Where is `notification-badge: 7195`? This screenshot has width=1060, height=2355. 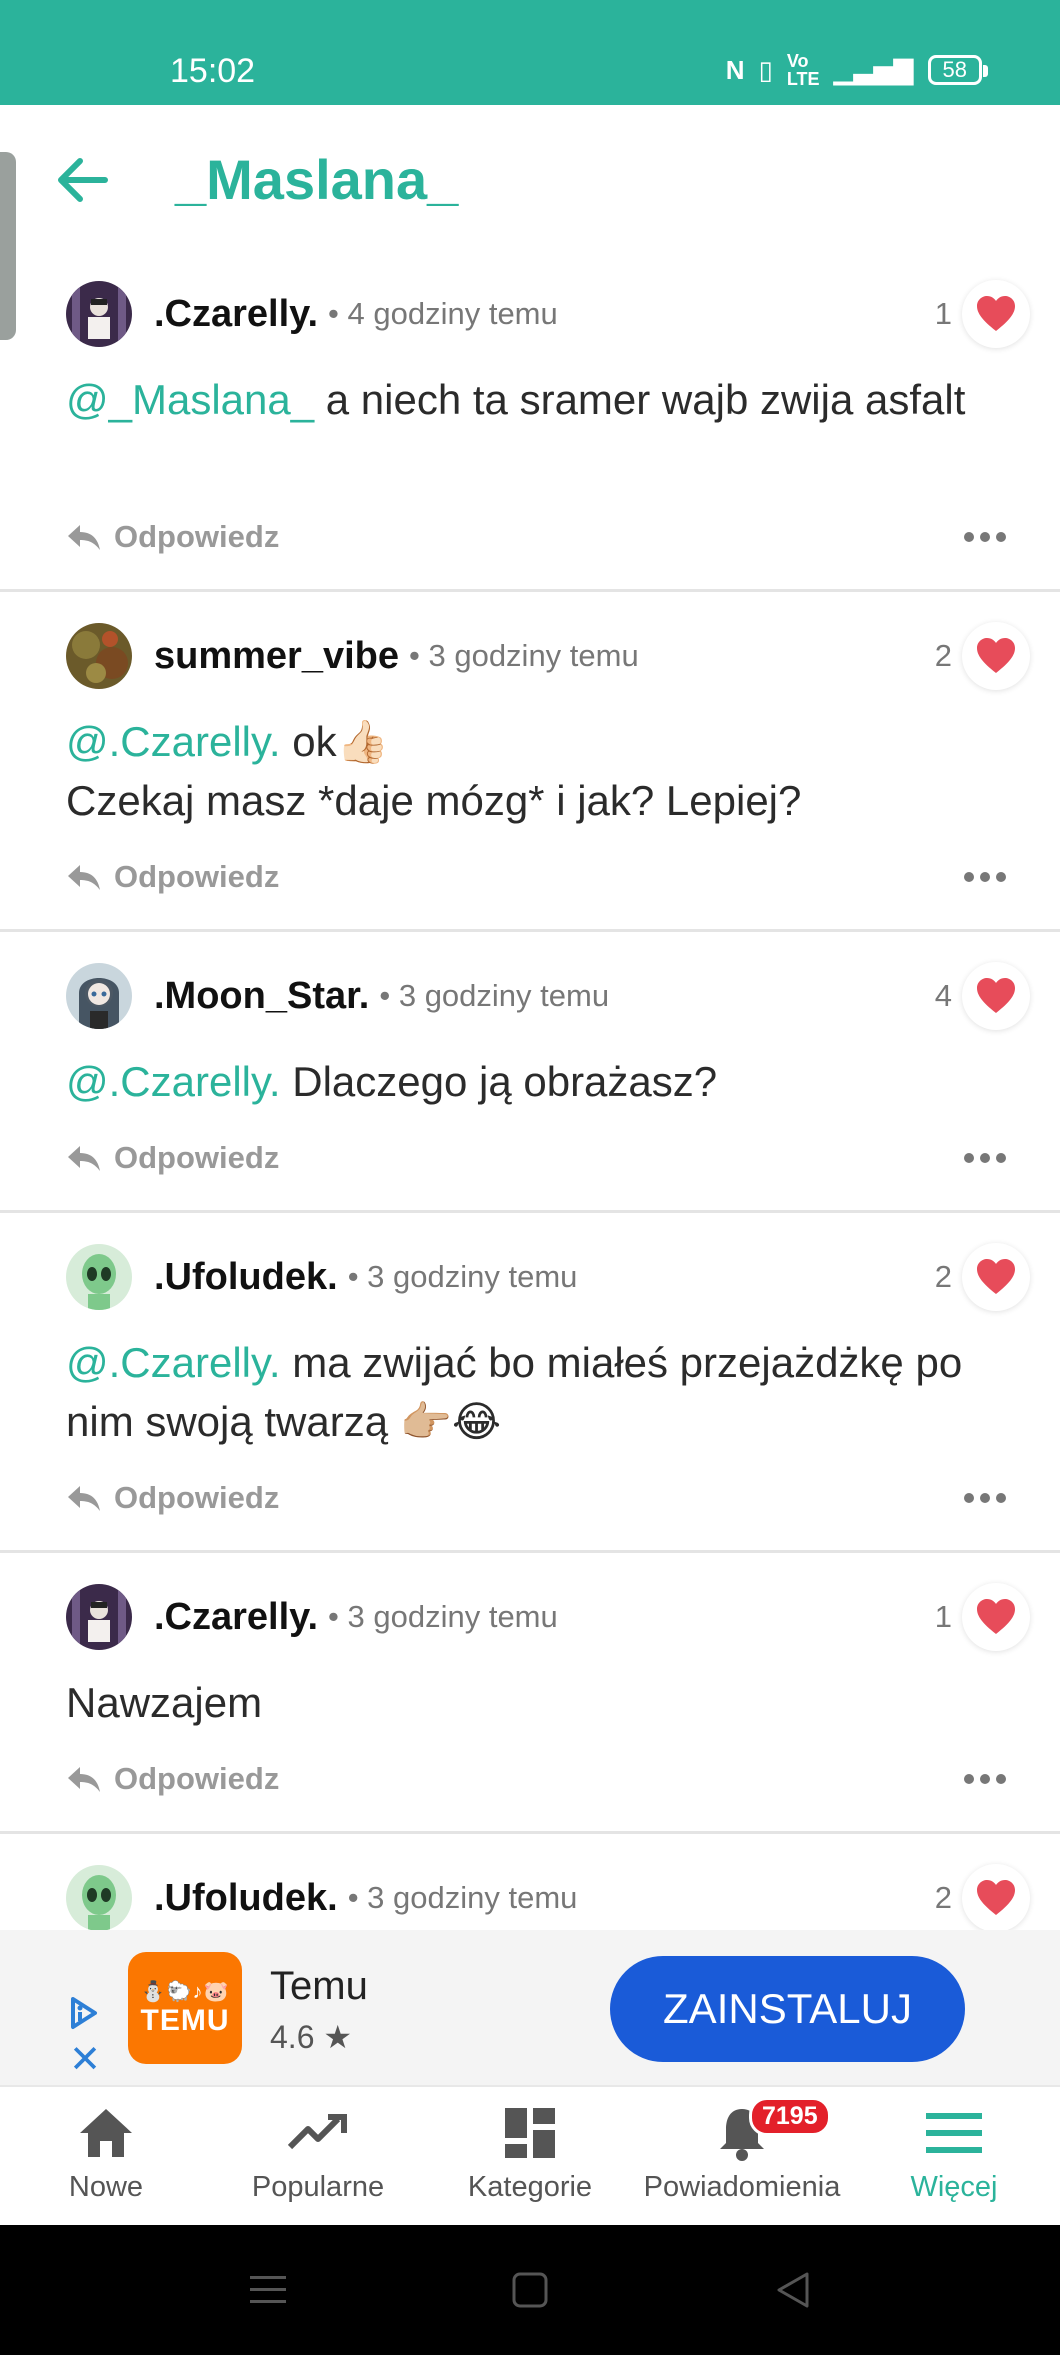
notification-badge: 7195 is located at coordinates (790, 2116).